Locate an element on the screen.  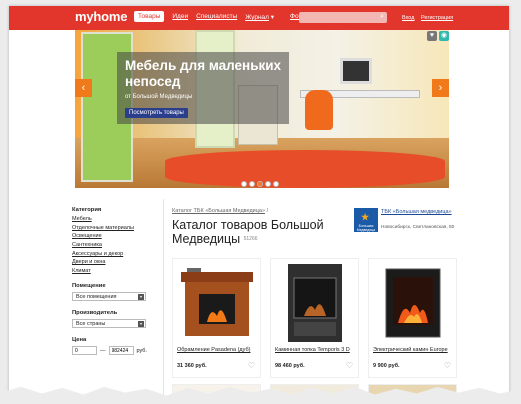
price-from-field is located at coordinates (84, 351).